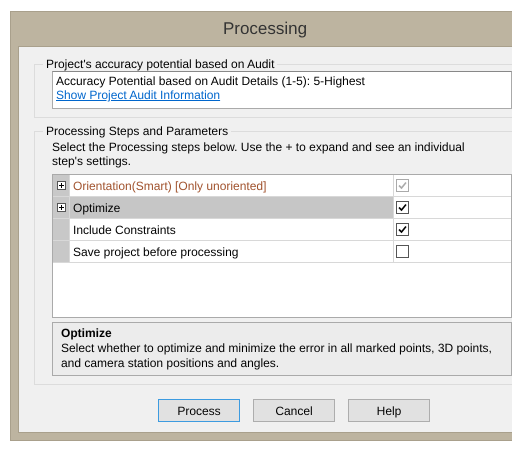 The height and width of the screenshot is (452, 512). What do you see at coordinates (276, 355) in the screenshot?
I see `description-text: Select whether to optimize and minimize the error in all marked points, 3D points, and camera station positions and angles.` at bounding box center [276, 355].